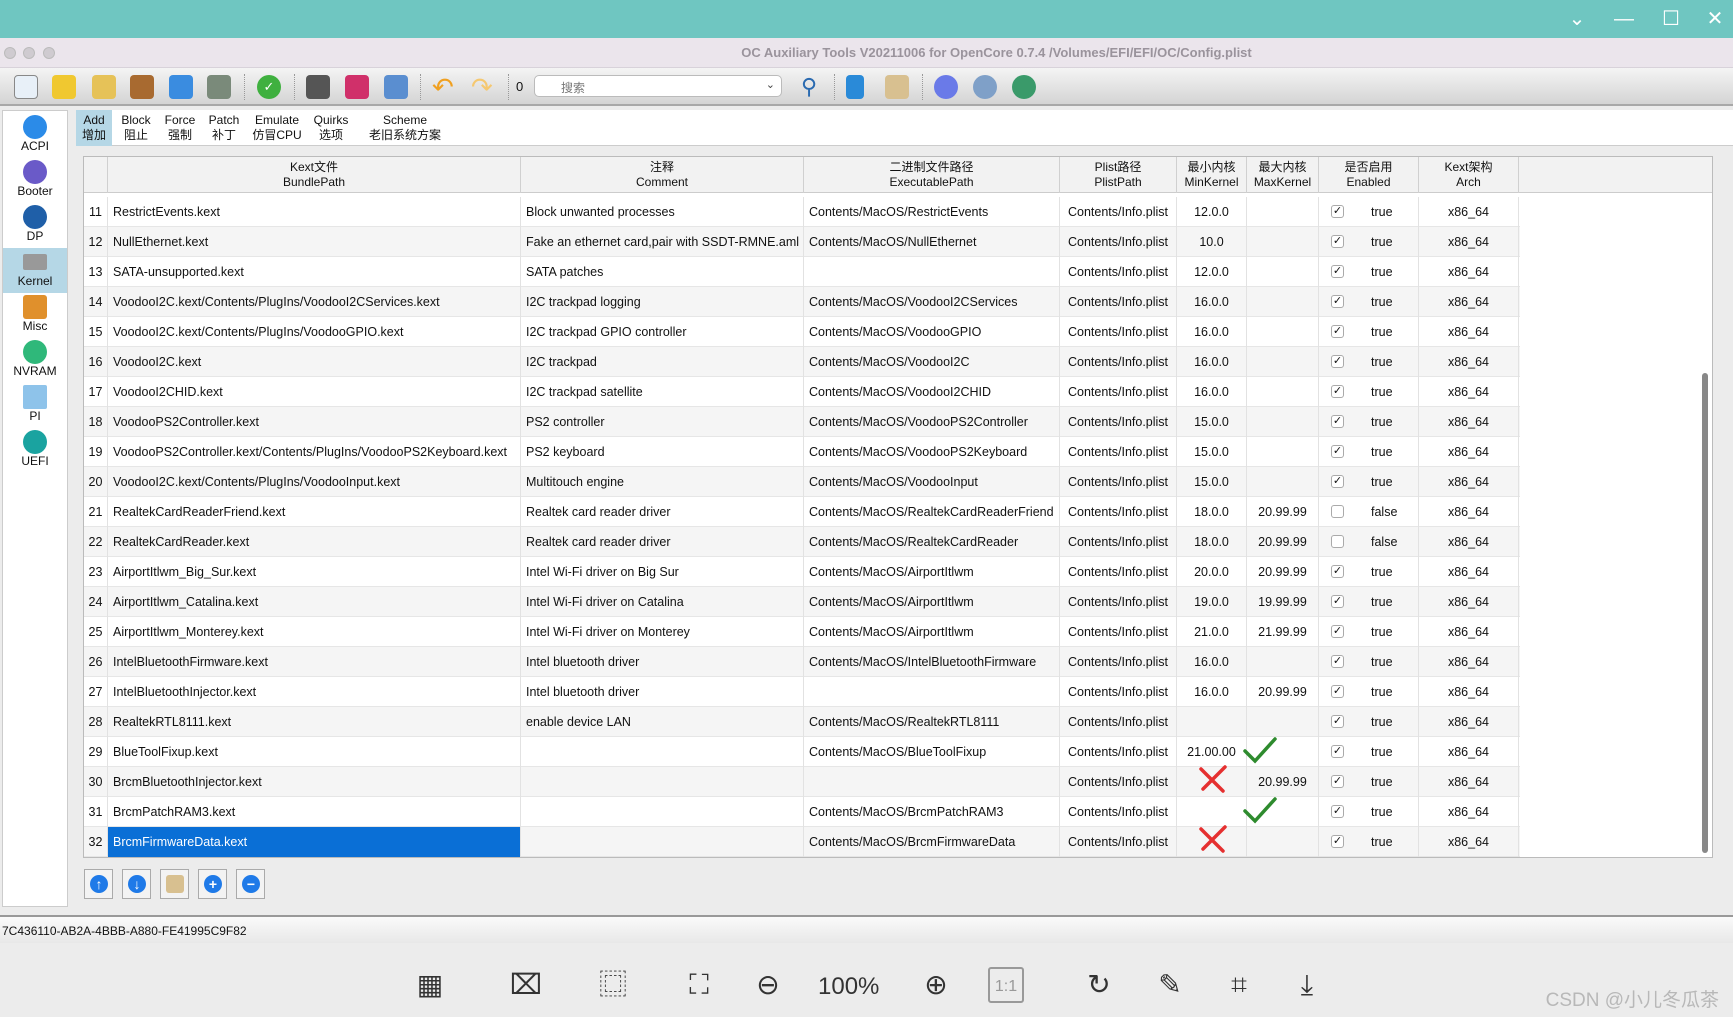  What do you see at coordinates (96, 422) in the screenshot?
I see `cell-row-number: 18` at bounding box center [96, 422].